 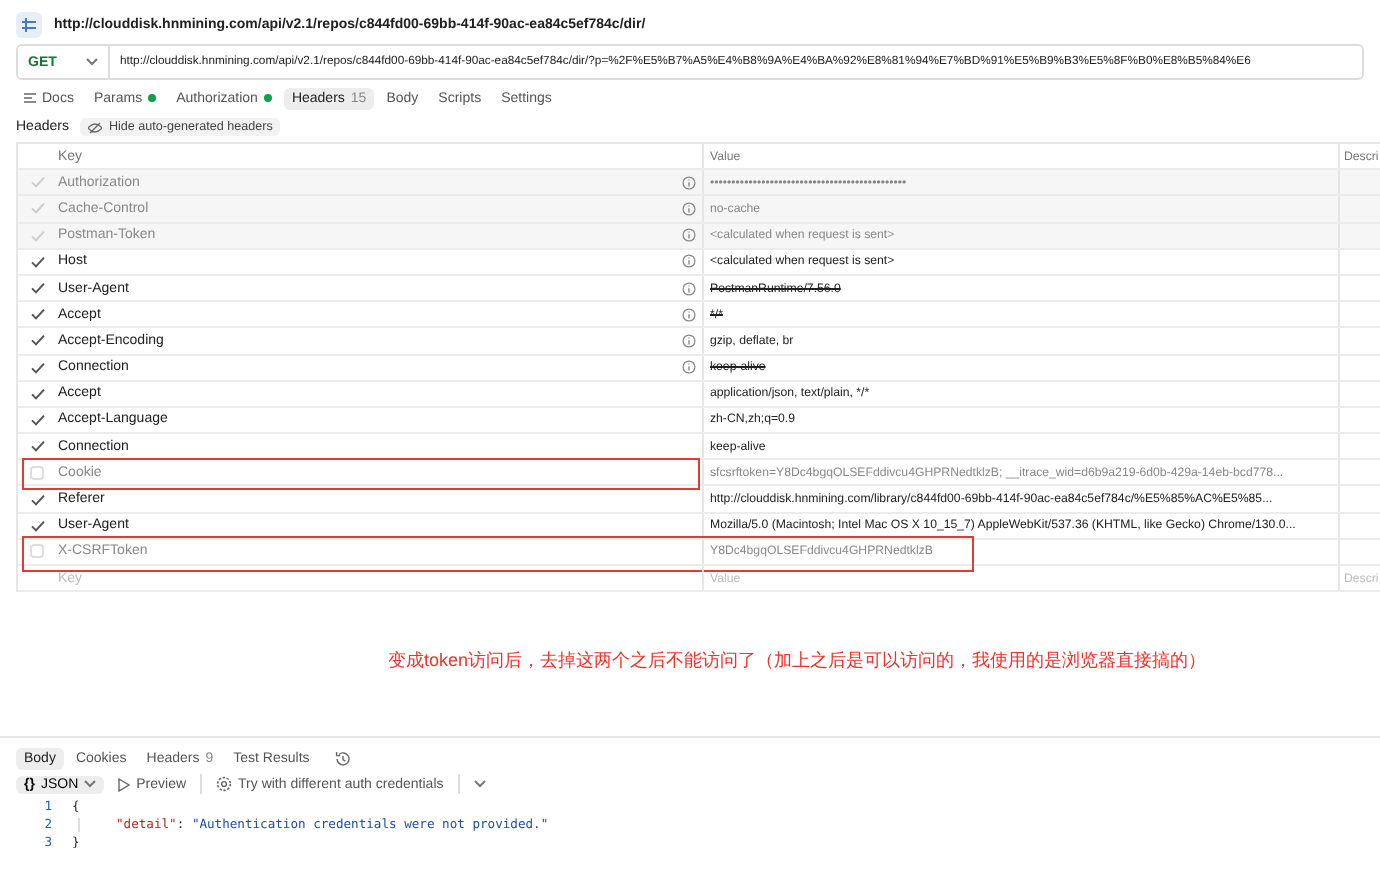 I want to click on more-options-button, so click(x=479, y=784).